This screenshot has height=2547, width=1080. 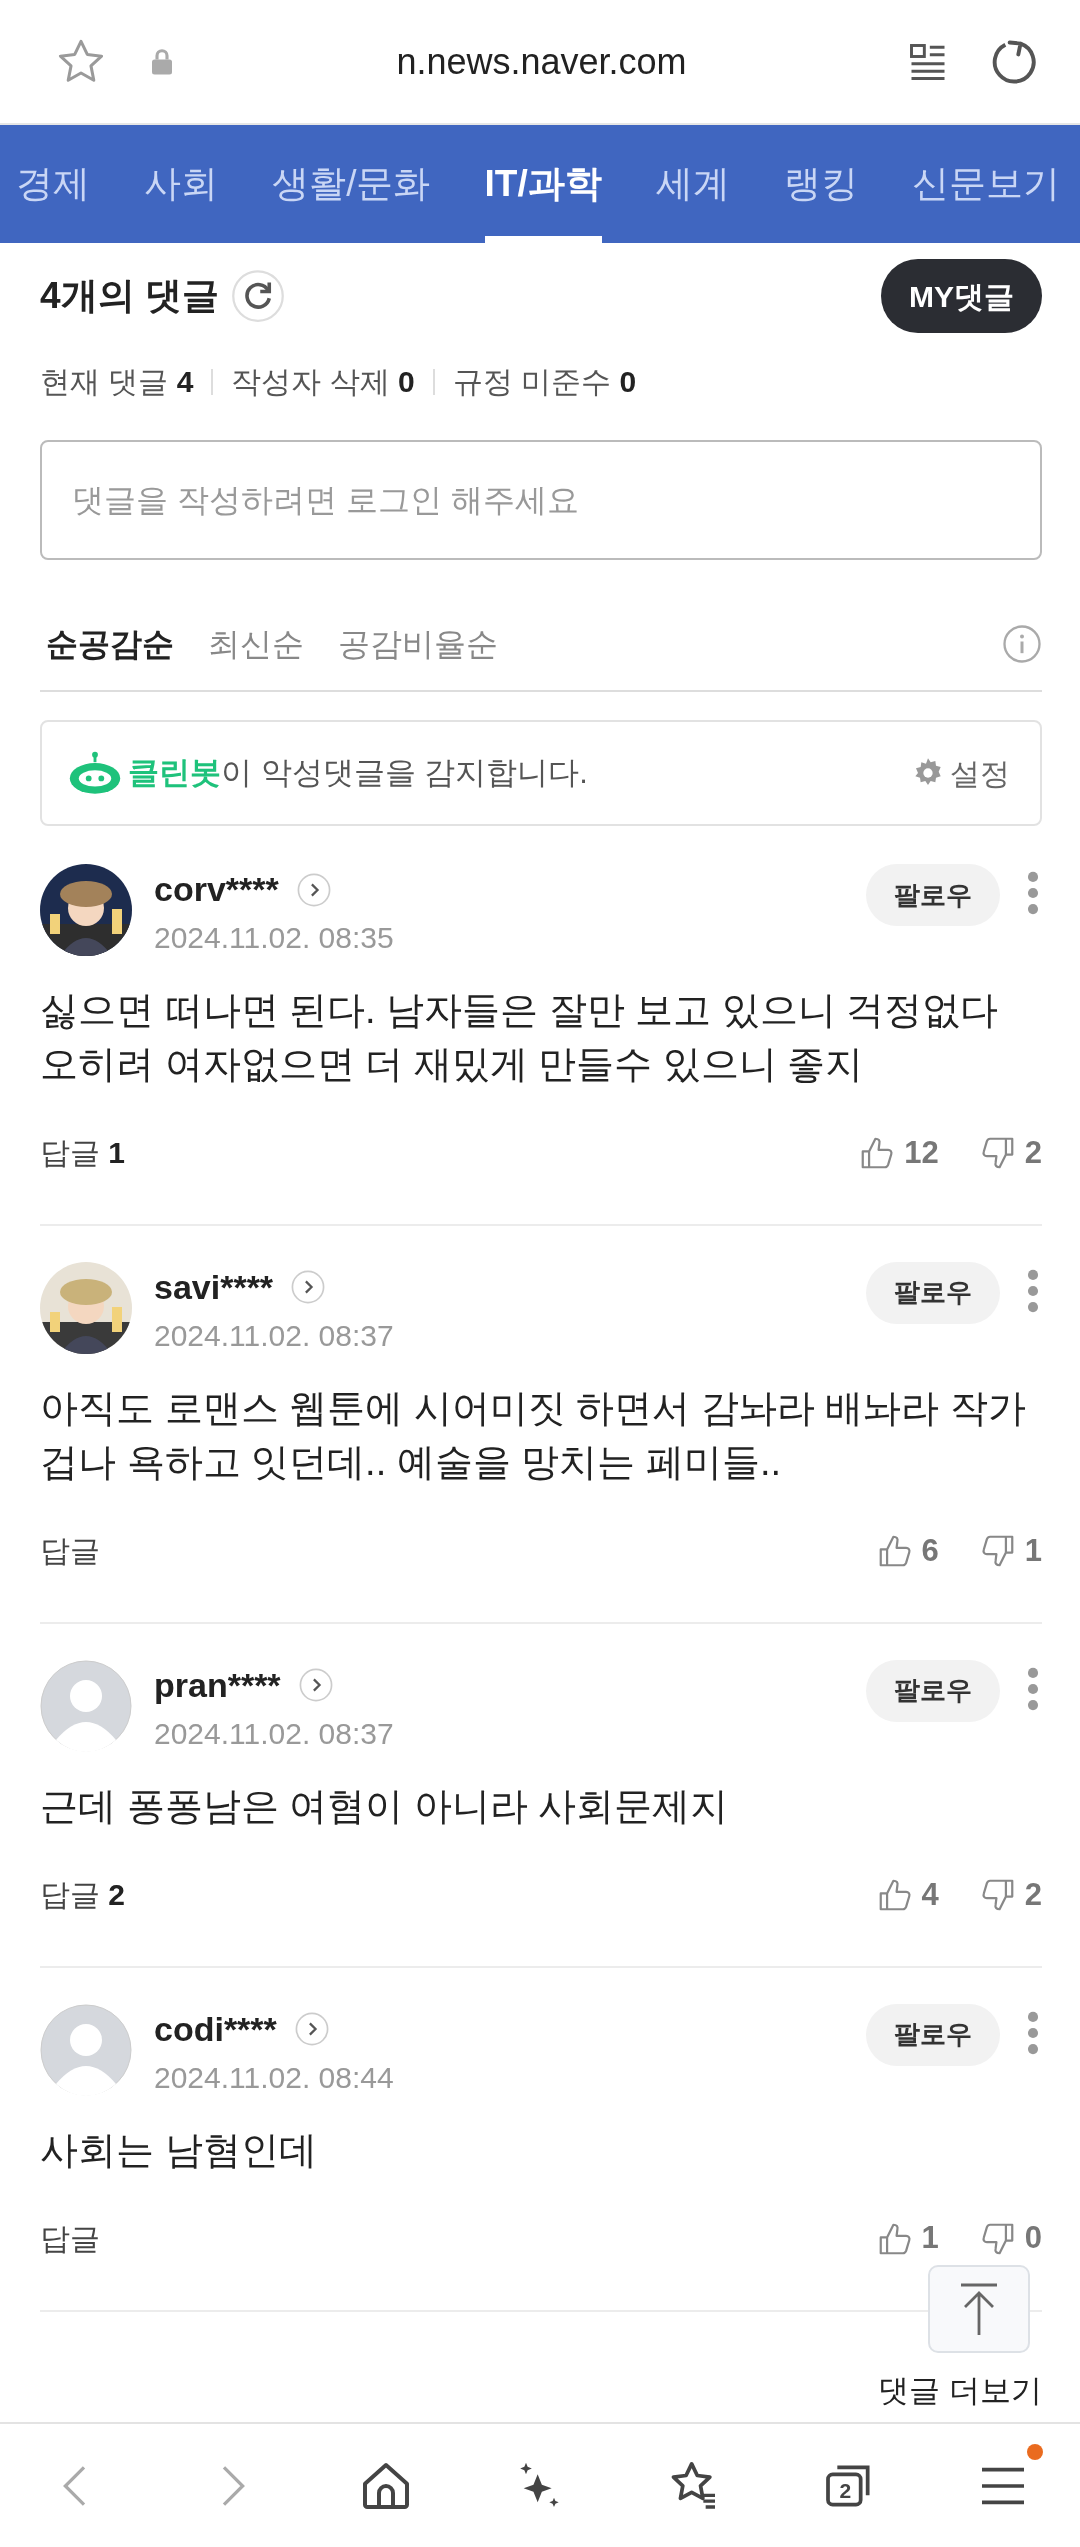 I want to click on nav-tab: IT/과학, so click(x=543, y=184).